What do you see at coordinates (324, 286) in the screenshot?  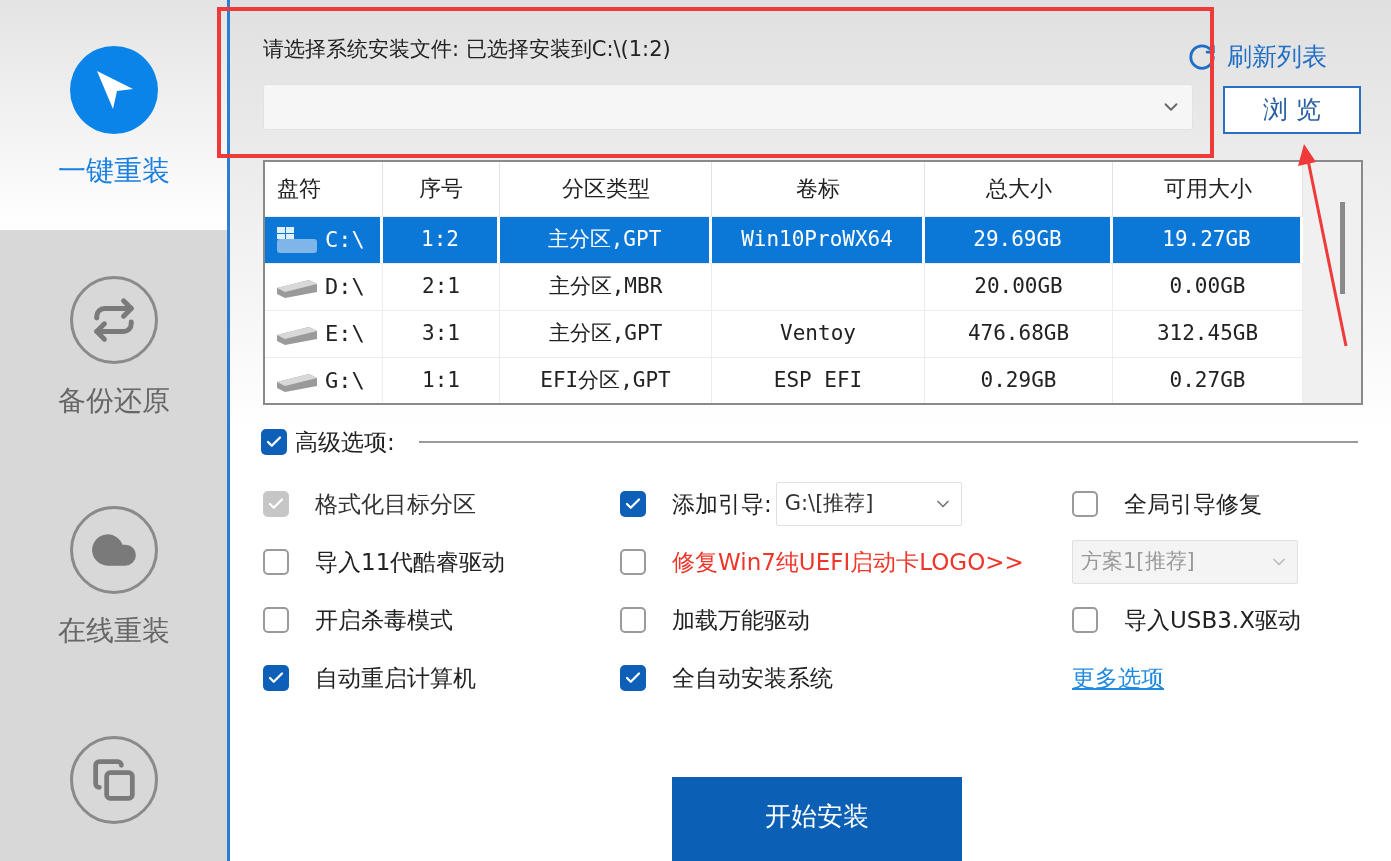 I see `table-cell: D:\` at bounding box center [324, 286].